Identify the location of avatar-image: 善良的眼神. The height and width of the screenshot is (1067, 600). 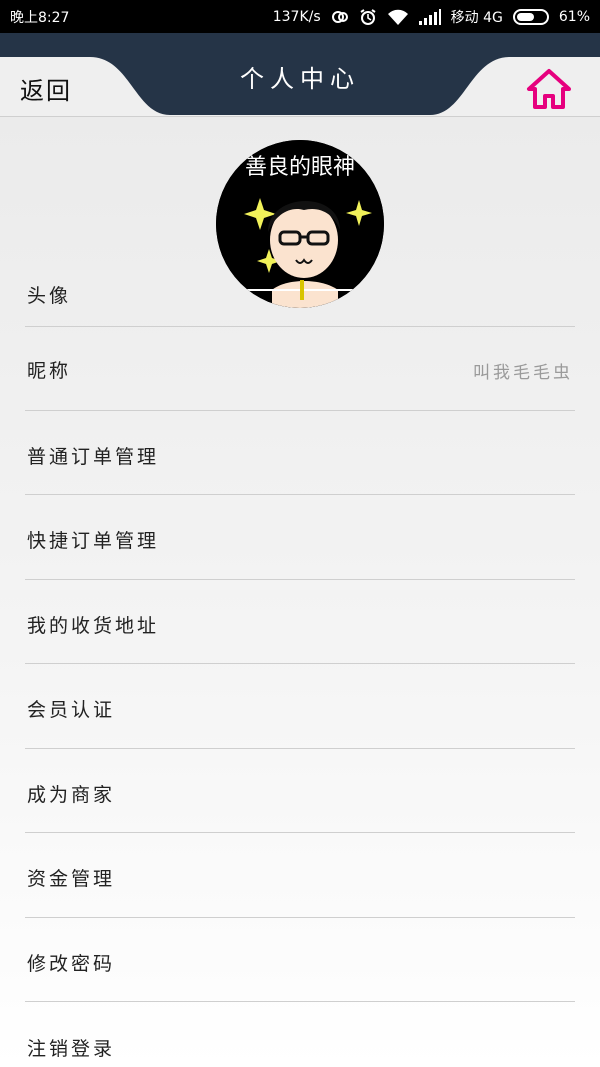
(300, 224).